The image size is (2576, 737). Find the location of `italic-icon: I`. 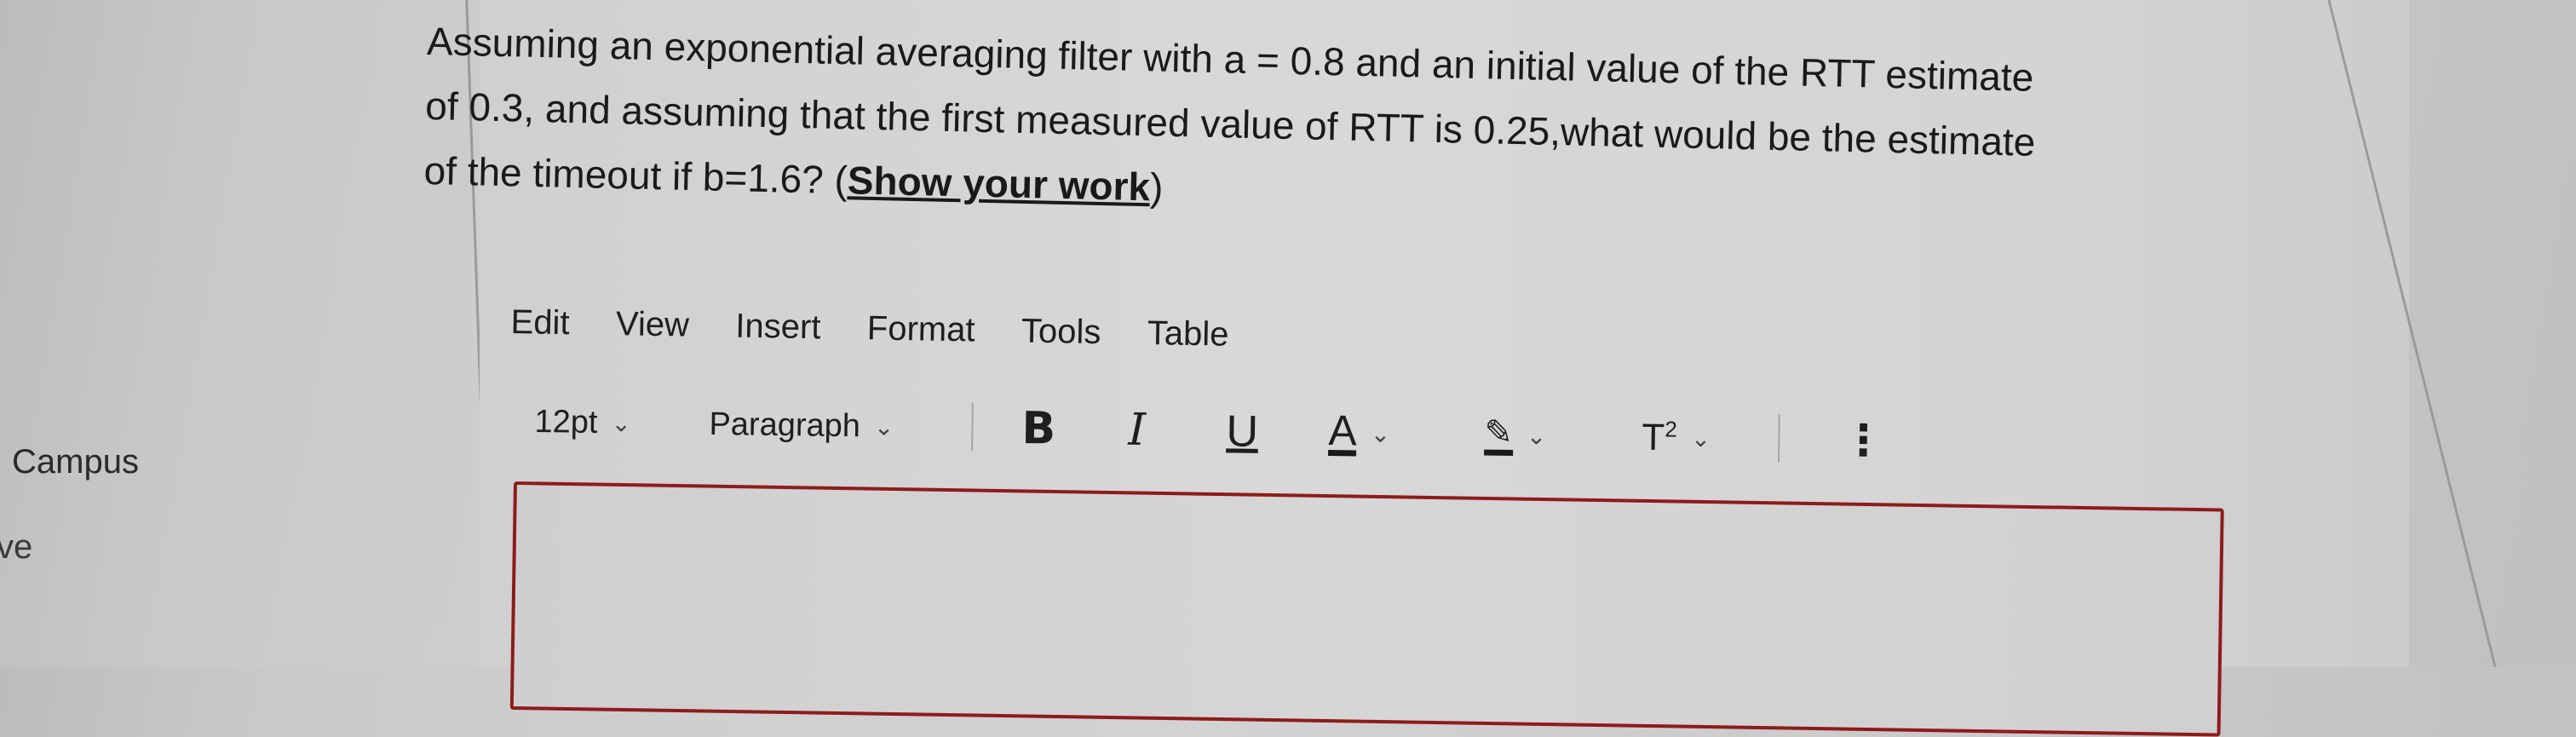

italic-icon: I is located at coordinates (1137, 430).